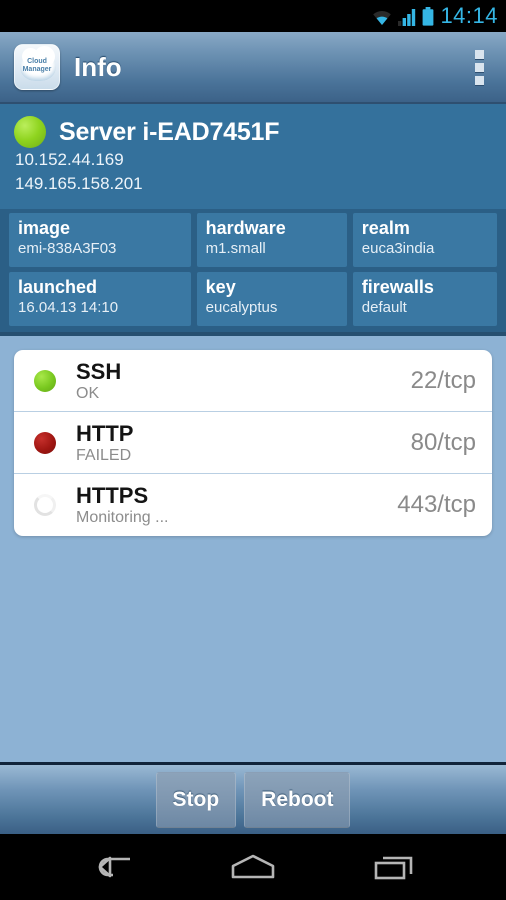 The height and width of the screenshot is (900, 506). Describe the element at coordinates (443, 442) in the screenshot. I see `service-port: 80/tcp` at that location.